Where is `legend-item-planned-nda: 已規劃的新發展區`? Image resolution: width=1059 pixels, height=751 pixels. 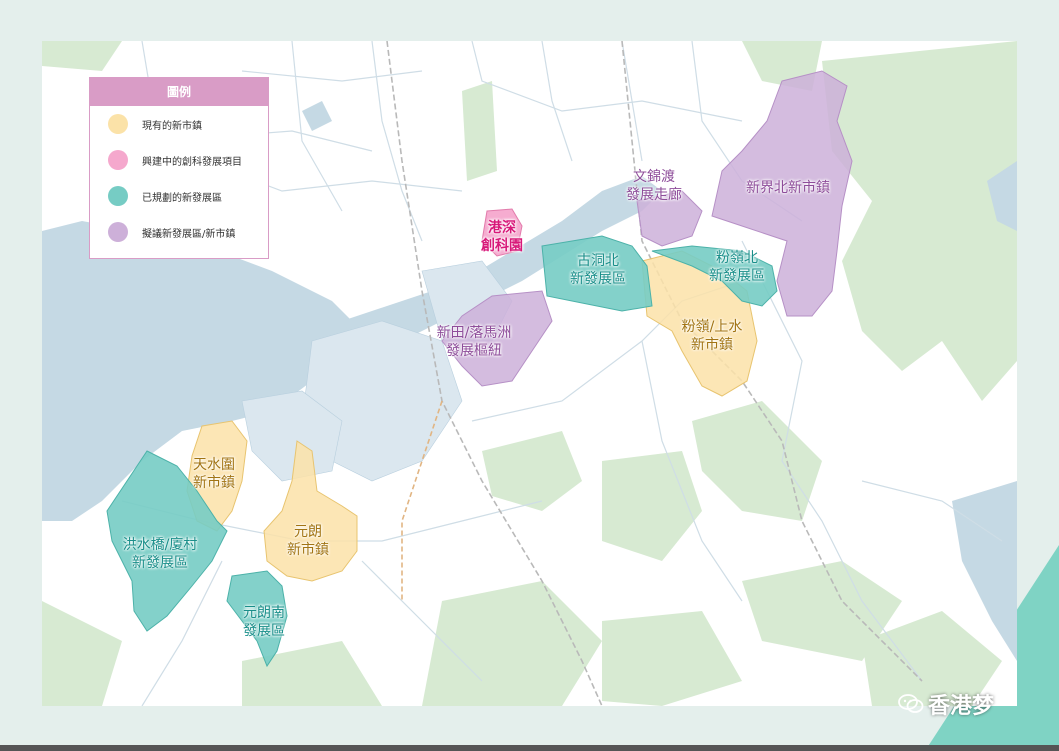
legend-item-planned-nda: 已規劃的新發展區 is located at coordinates (179, 196).